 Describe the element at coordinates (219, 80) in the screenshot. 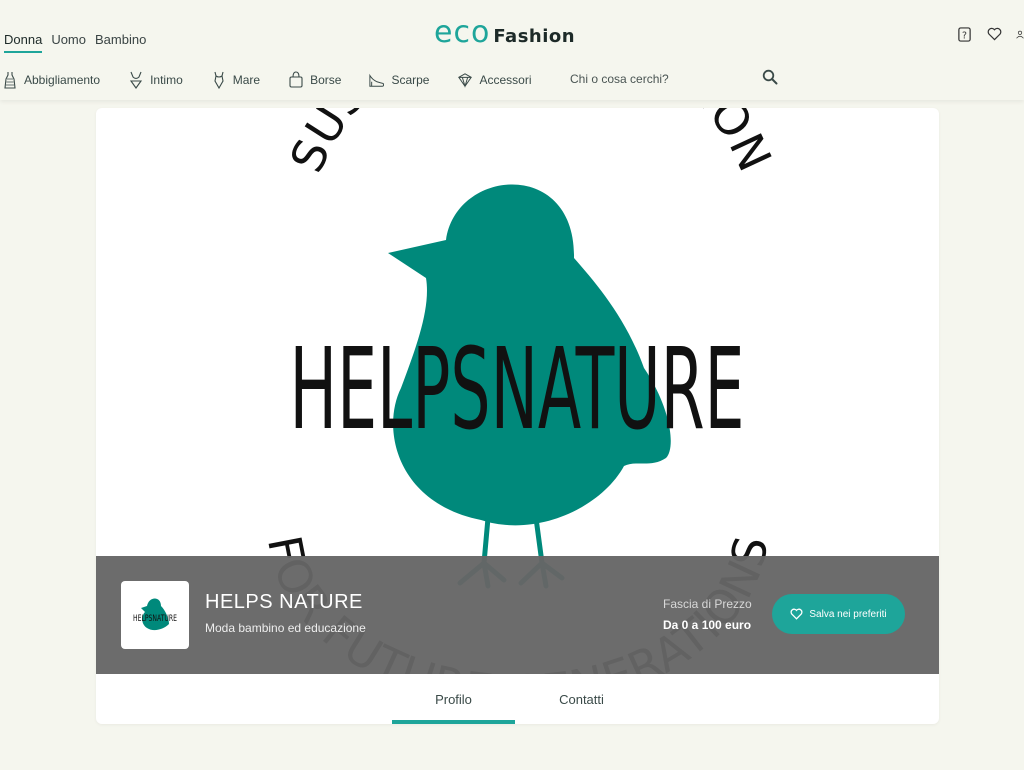

I see `swimsuit-icon` at that location.